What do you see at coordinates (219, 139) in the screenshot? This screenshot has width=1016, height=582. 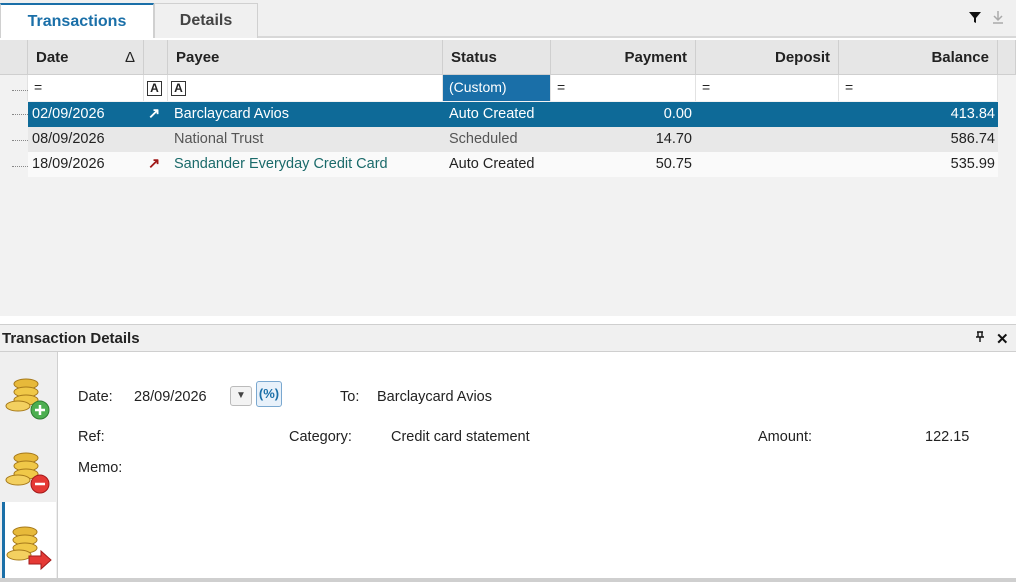 I see `cell-payee: National Trust` at bounding box center [219, 139].